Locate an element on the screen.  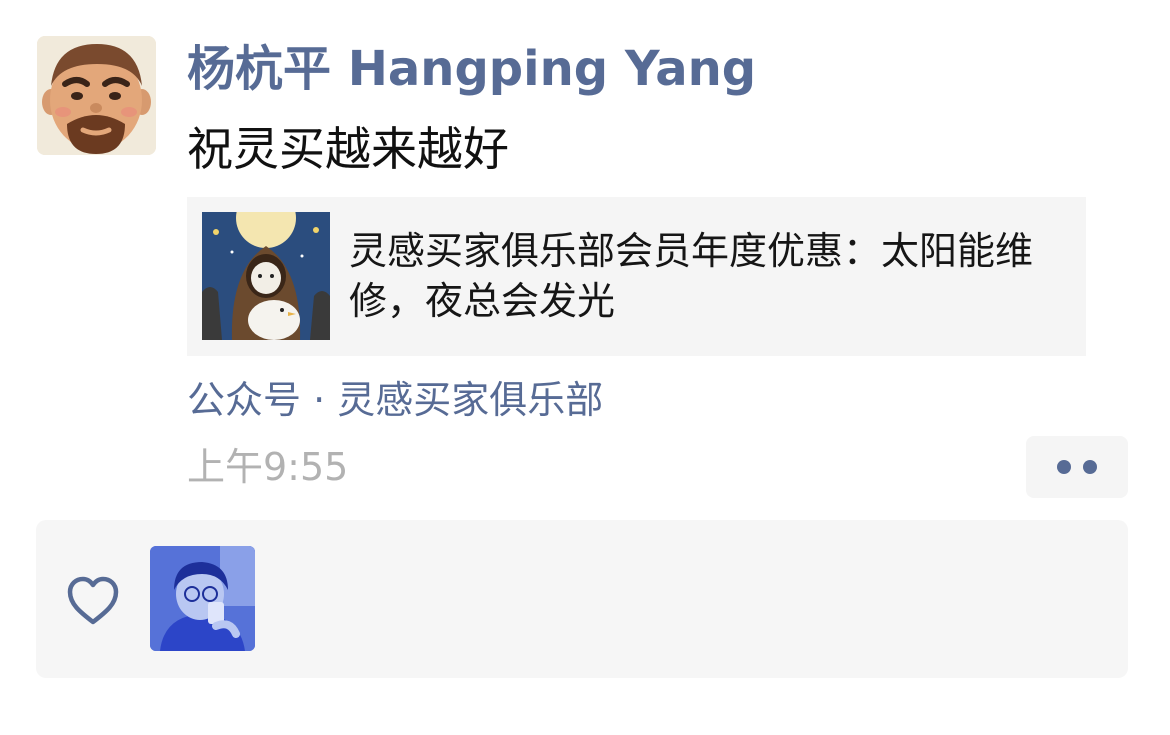
cartoon-face-image is located at coordinates (96, 95).